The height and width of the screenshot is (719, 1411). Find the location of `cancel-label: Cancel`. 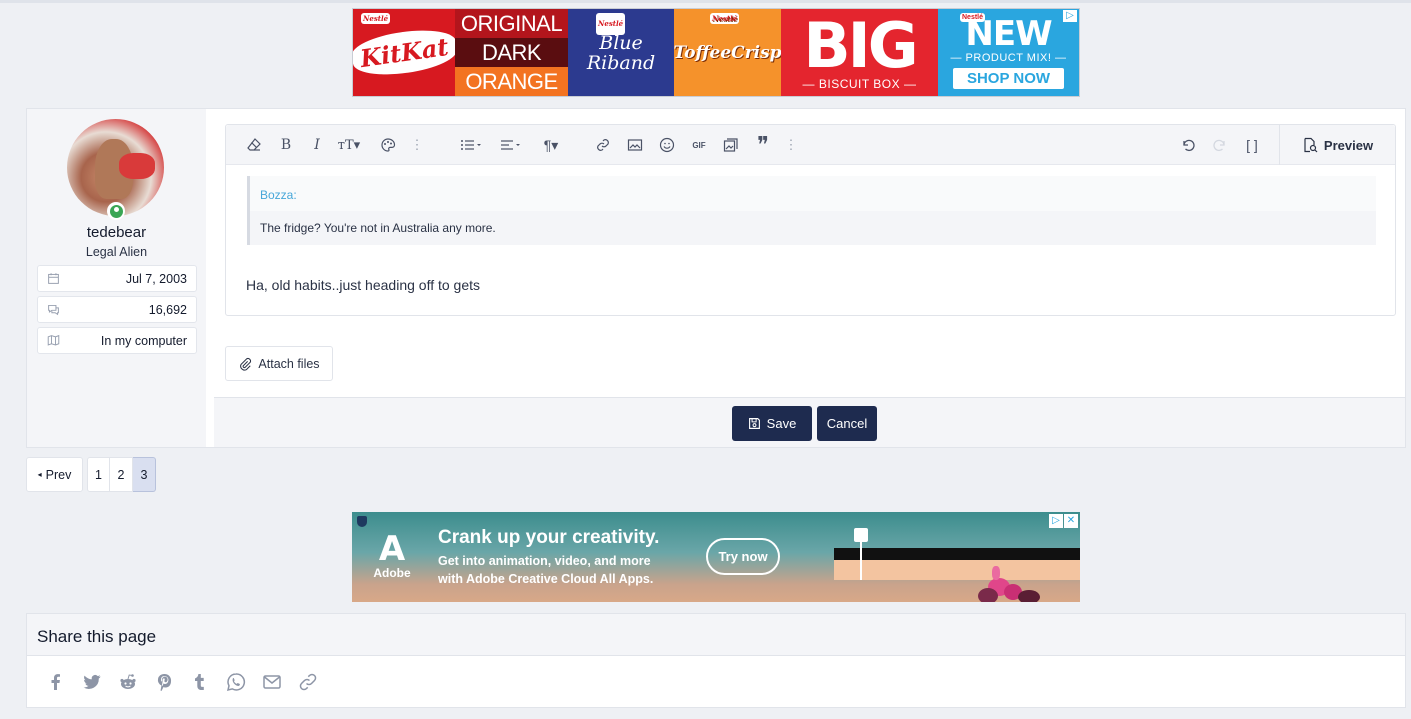

cancel-label: Cancel is located at coordinates (847, 423).